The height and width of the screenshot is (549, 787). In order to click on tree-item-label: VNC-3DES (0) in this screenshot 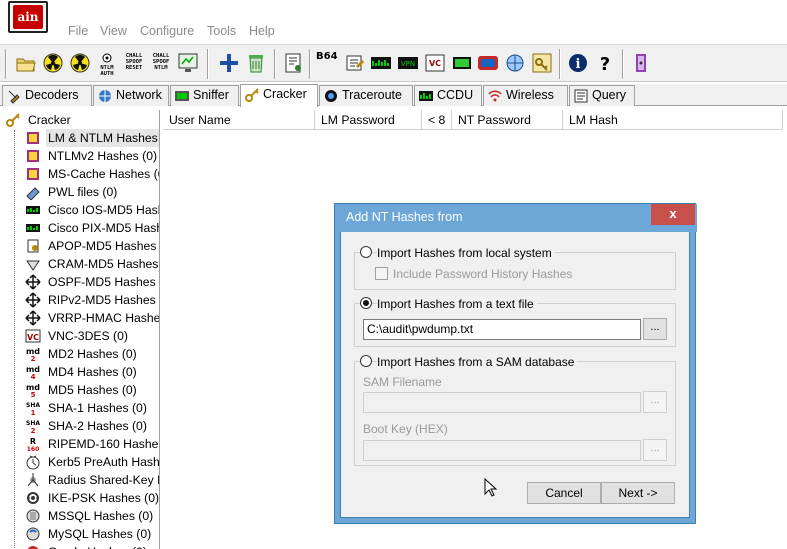, I will do `click(88, 336)`.